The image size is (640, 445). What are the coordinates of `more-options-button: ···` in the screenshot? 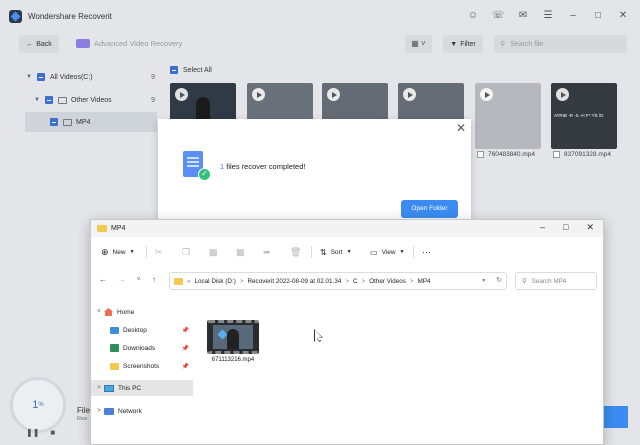 It's located at (426, 252).